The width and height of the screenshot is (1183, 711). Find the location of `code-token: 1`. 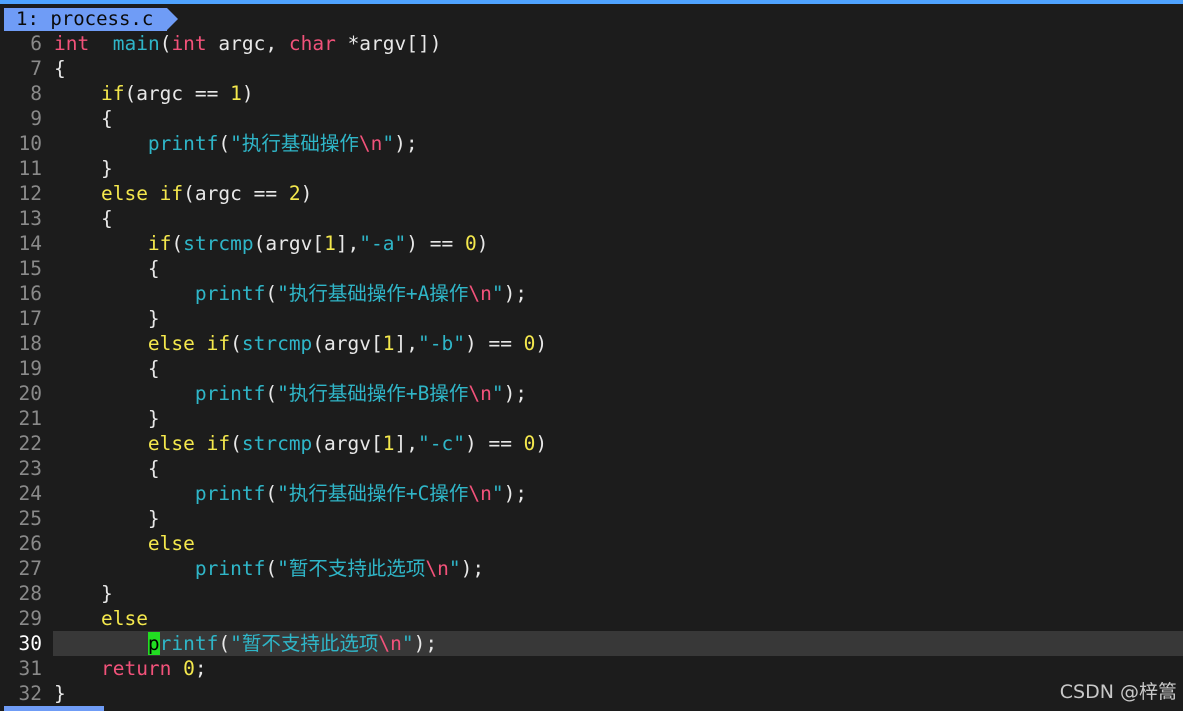

code-token: 1 is located at coordinates (388, 343).